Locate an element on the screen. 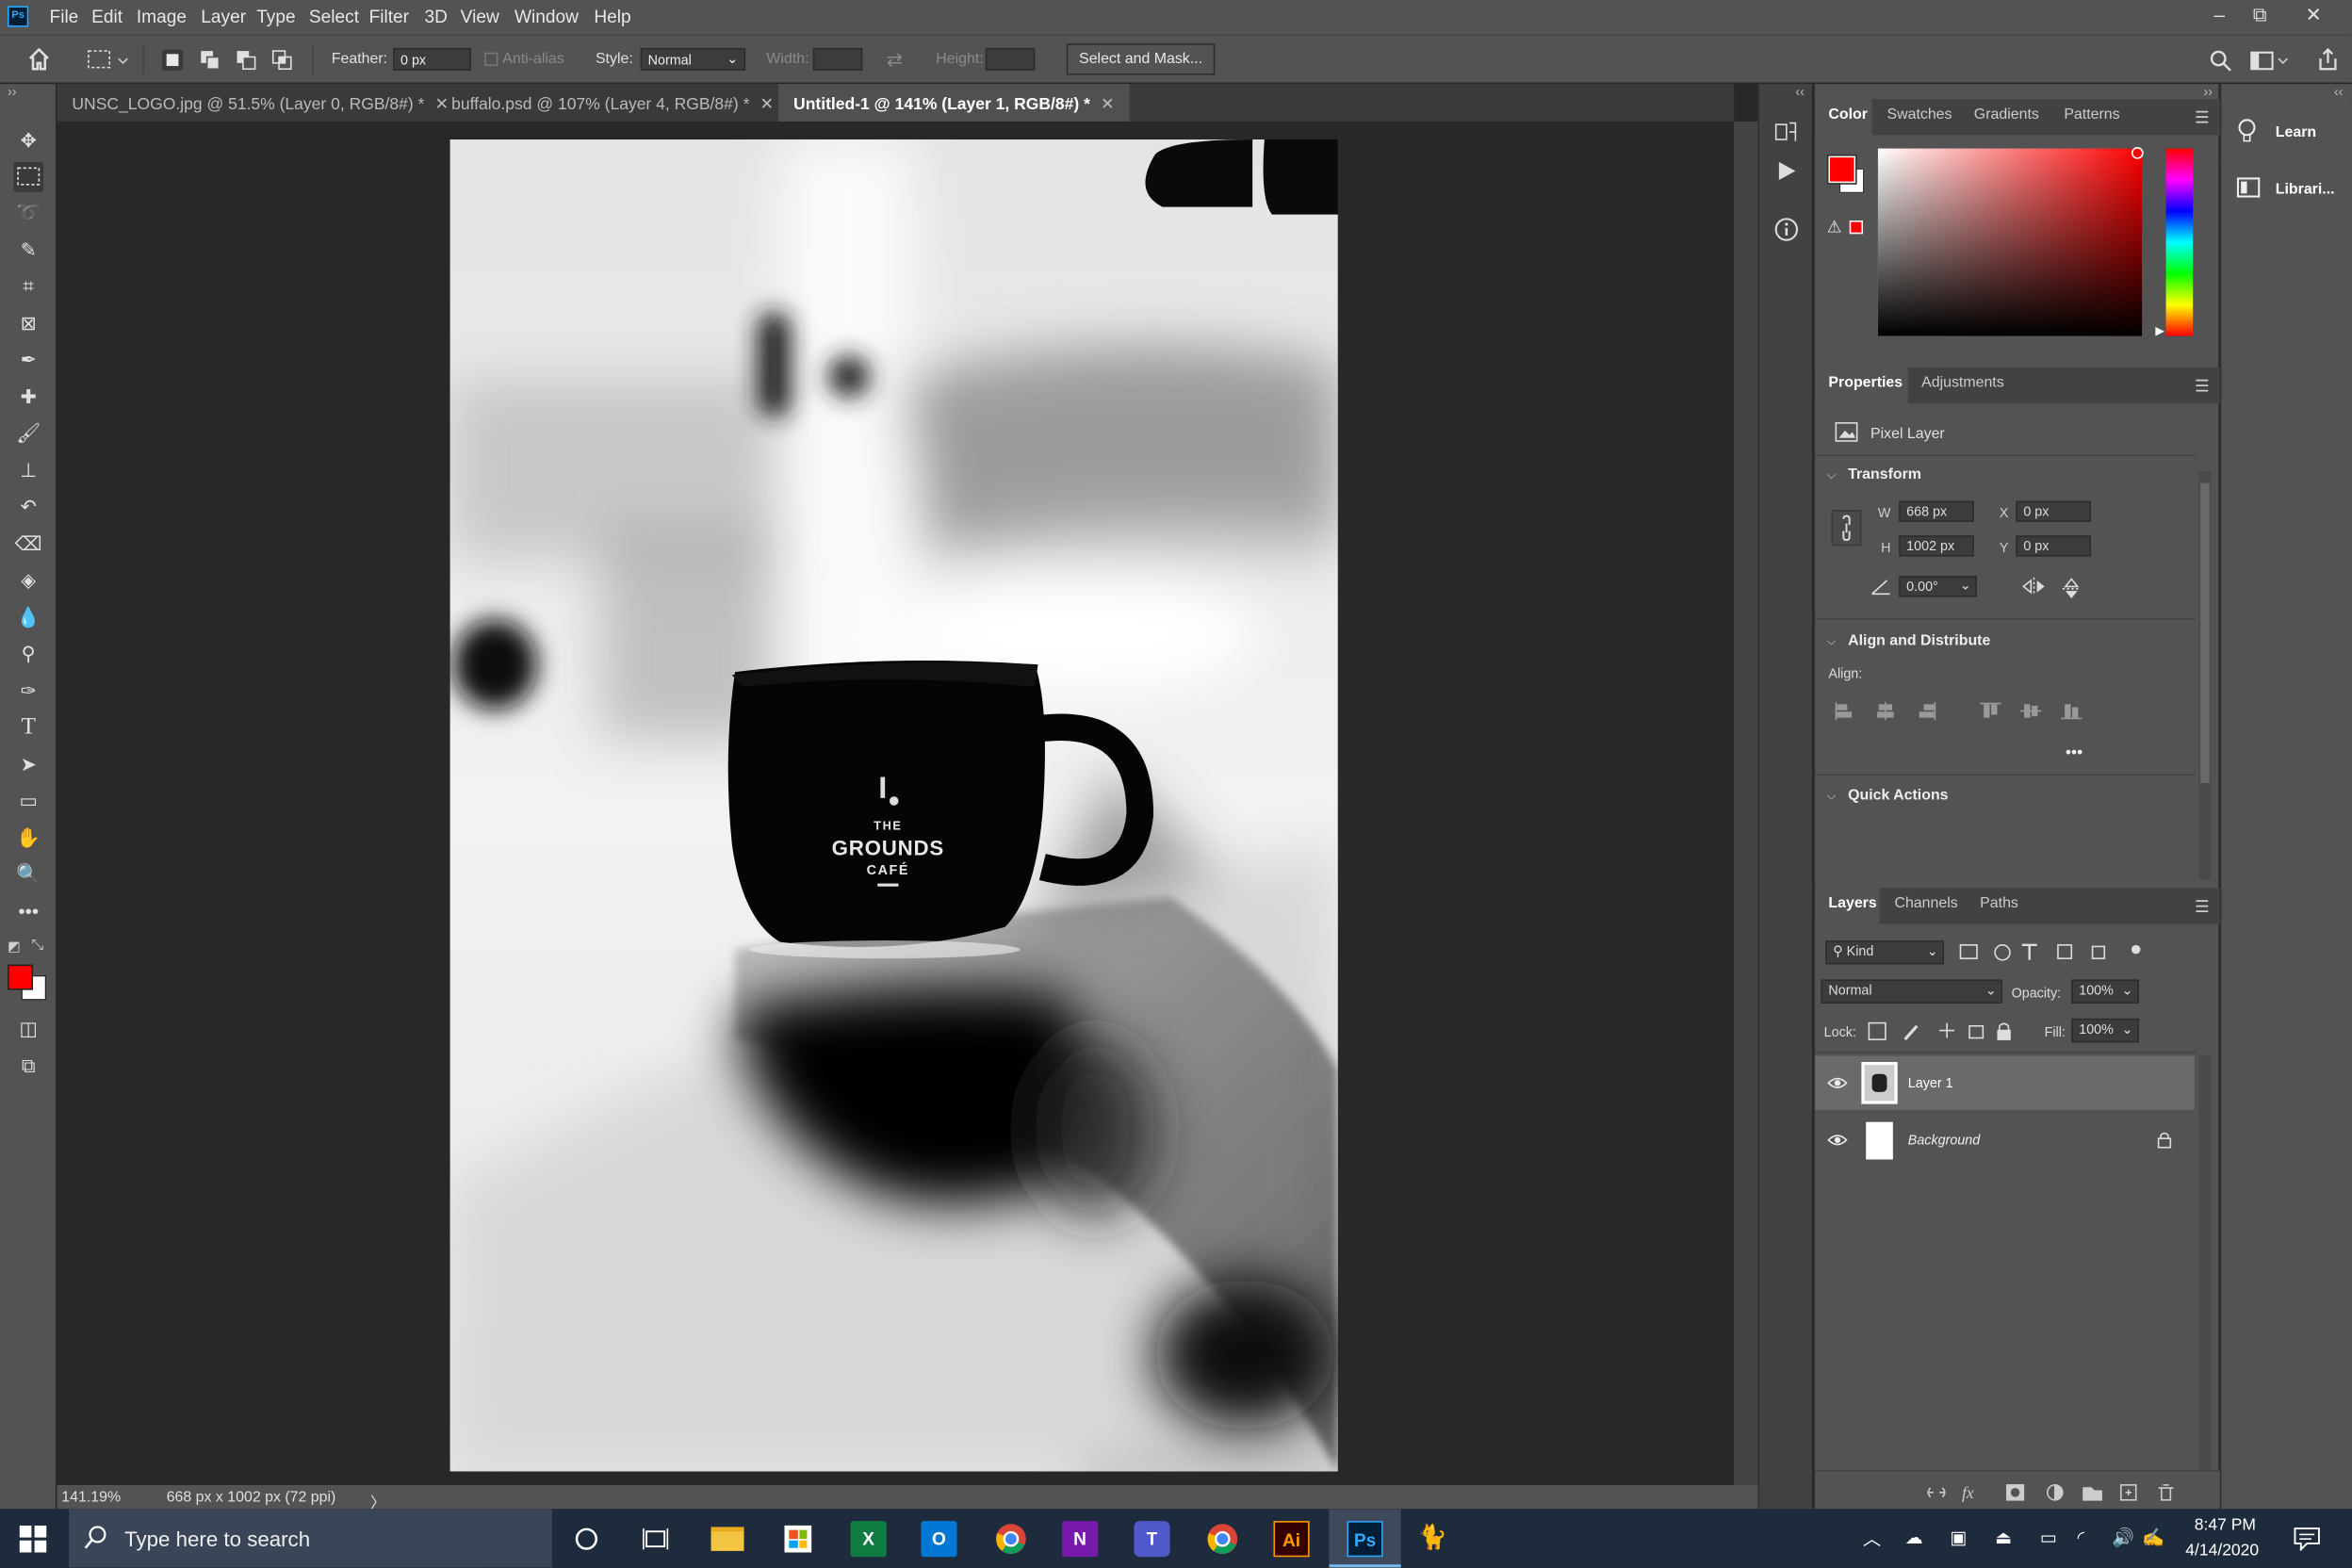 This screenshot has width=2352, height=1568. workspace-icon is located at coordinates (2270, 62).